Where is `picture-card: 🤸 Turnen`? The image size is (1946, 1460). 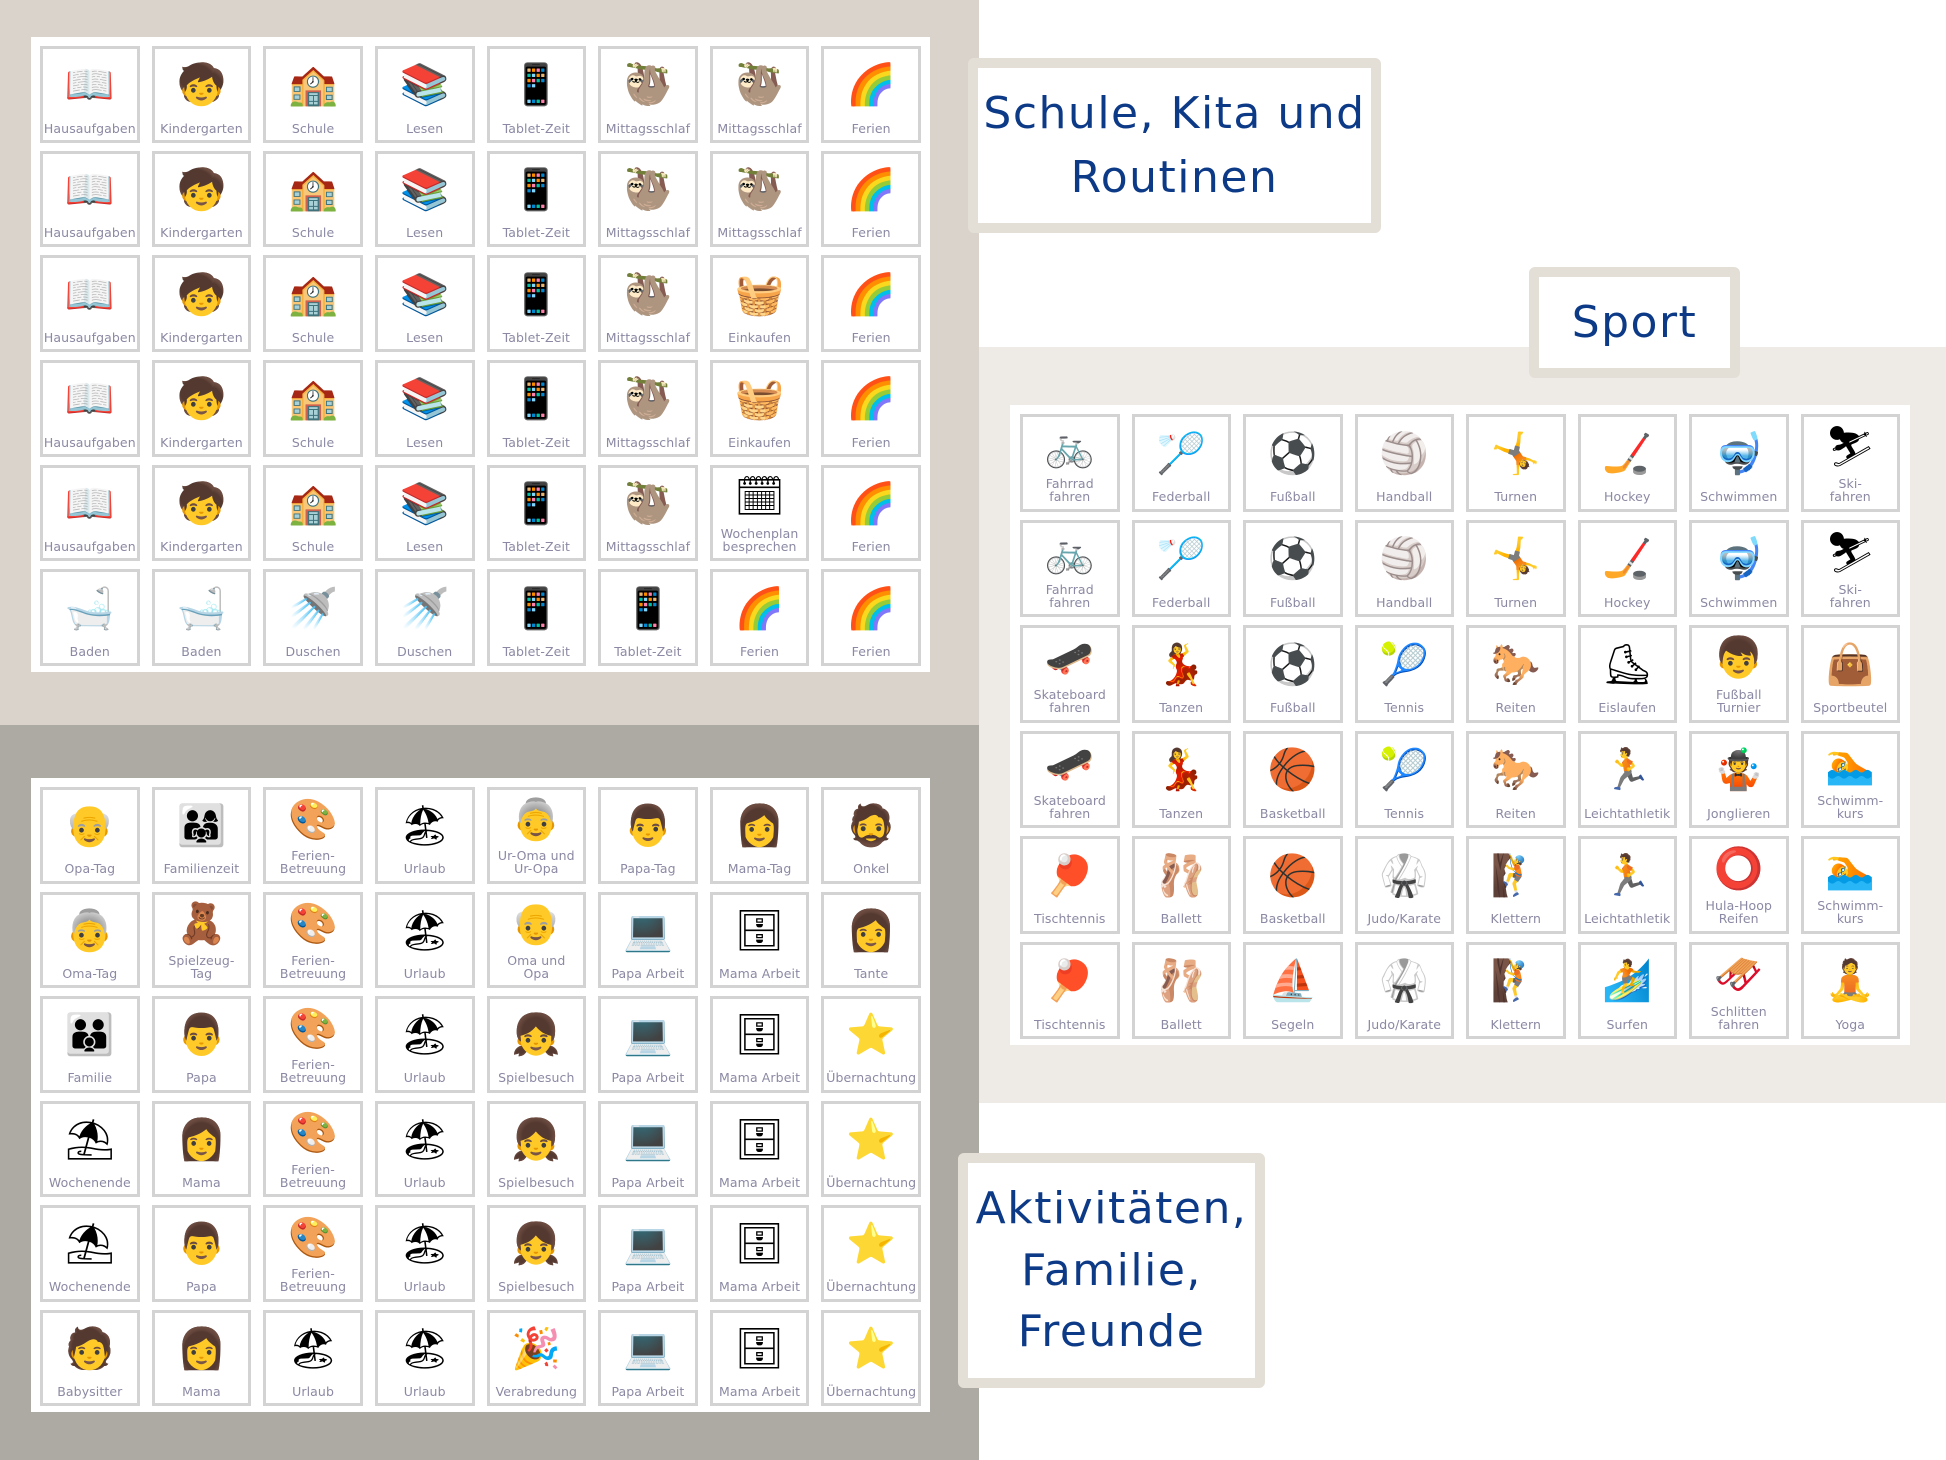
picture-card: 🤸 Turnen is located at coordinates (1516, 463).